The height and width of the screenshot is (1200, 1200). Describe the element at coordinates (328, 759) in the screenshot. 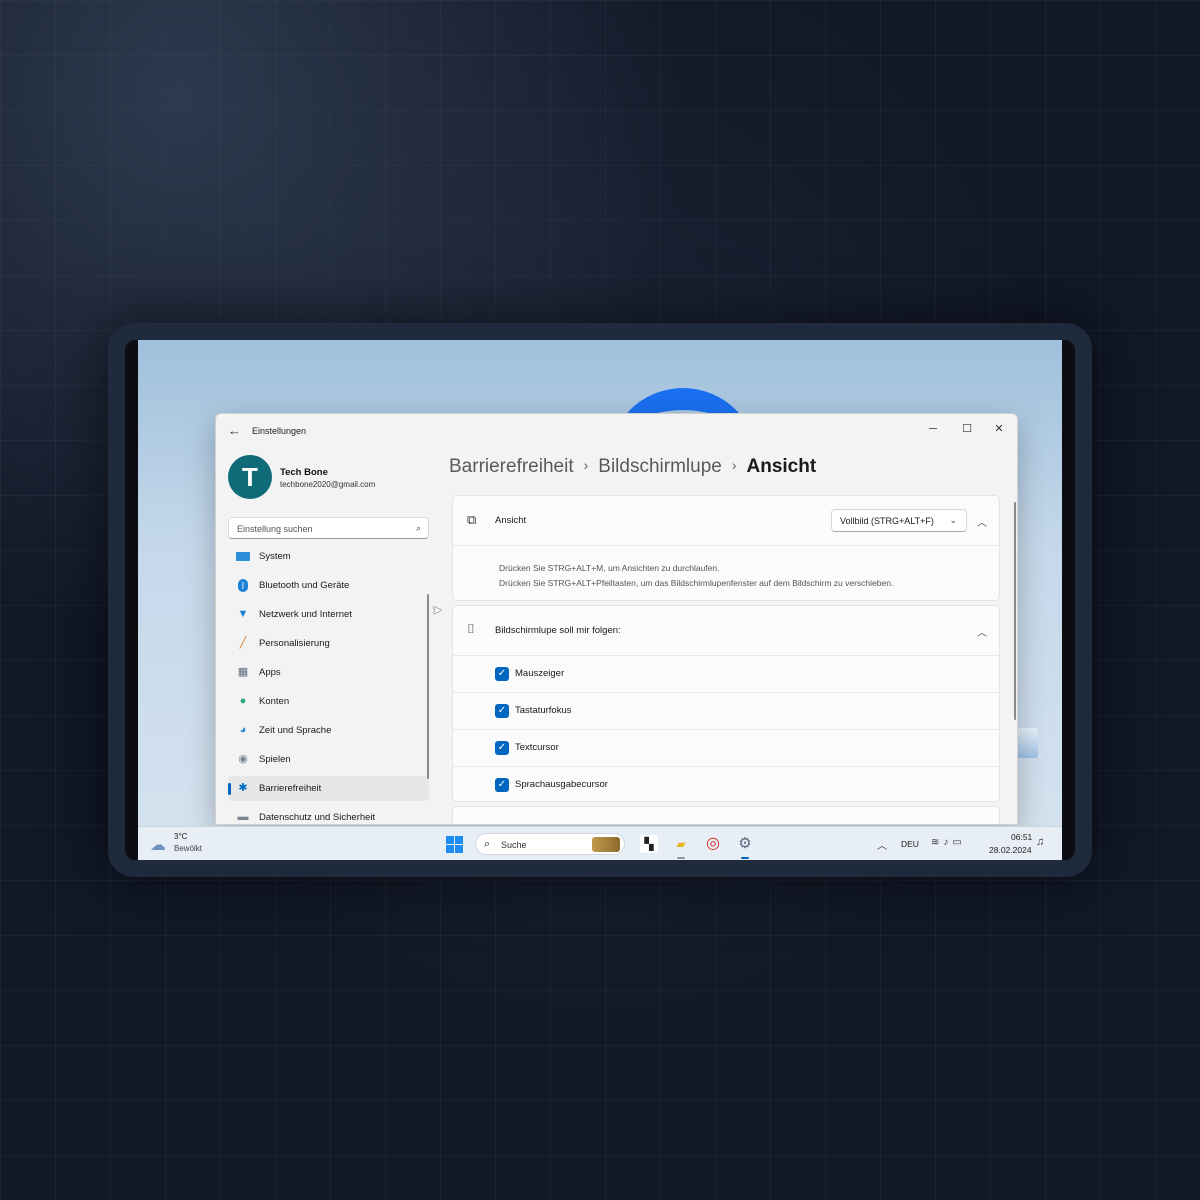

I see `sidebar-item-gaming: ◉ Spielen` at that location.